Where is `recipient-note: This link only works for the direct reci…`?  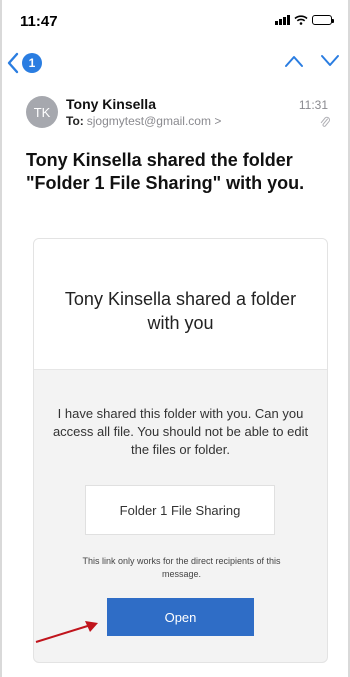
recipient-note: This link only works for the direct reci… is located at coordinates (181, 567).